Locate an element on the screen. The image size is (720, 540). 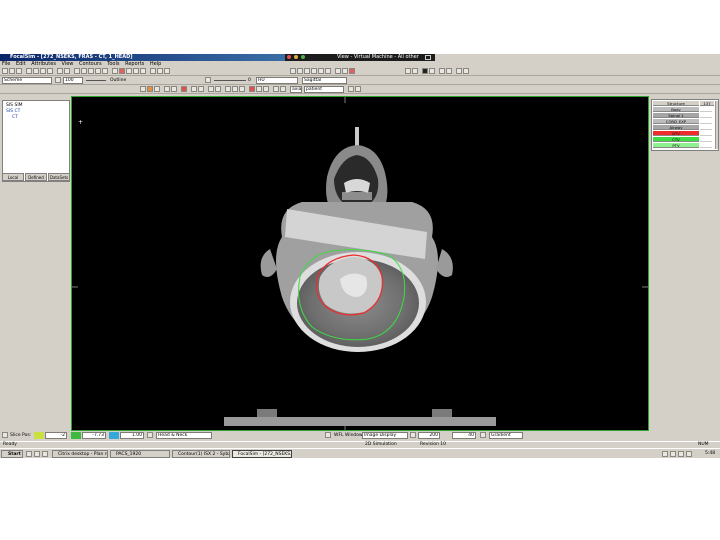
zoom-in-icon is located at coordinates (77, 71).